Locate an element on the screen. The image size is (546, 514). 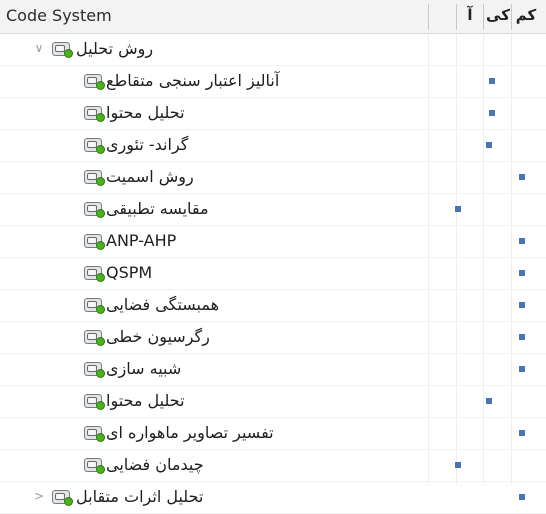
chevron-down-icon: ∨ is located at coordinates (39, 48).